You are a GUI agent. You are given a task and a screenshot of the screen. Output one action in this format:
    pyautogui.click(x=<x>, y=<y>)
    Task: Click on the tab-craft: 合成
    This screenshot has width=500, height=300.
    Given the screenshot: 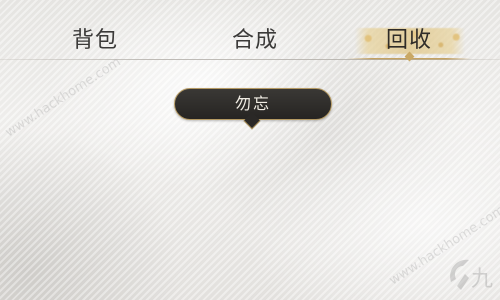 What is the action you would take?
    pyautogui.click(x=255, y=40)
    